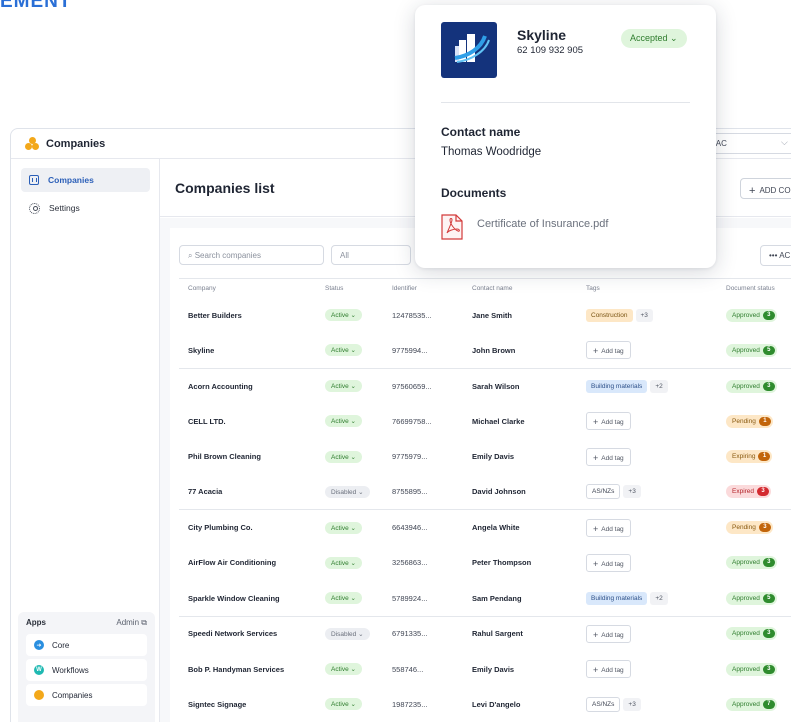 Image resolution: width=791 pixels, height=722 pixels. I want to click on company-name-cell: Signtec Signage, so click(252, 704).